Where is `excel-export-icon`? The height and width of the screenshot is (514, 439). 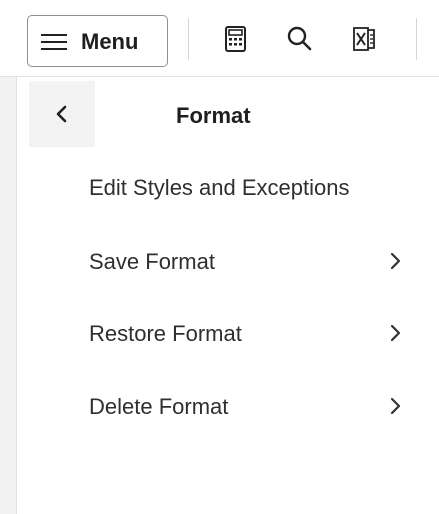 excel-export-icon is located at coordinates (364, 39).